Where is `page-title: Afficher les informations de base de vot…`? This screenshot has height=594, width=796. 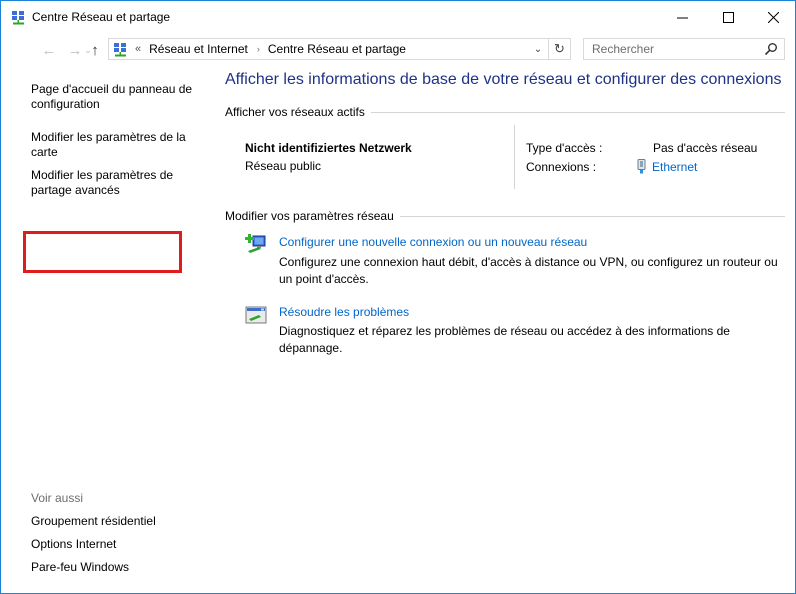 page-title: Afficher les informations de base de vot… is located at coordinates (503, 79).